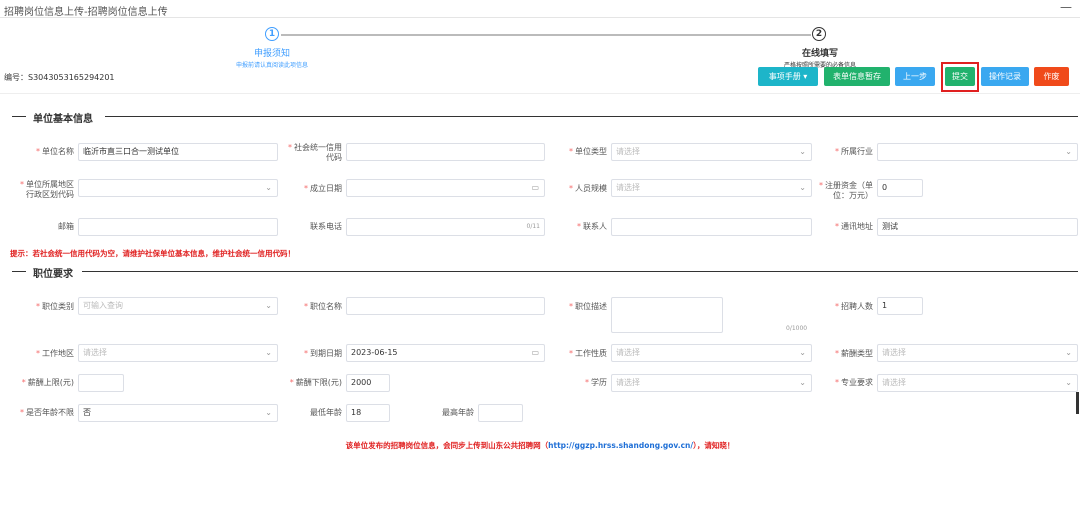 This screenshot has width=1080, height=520. What do you see at coordinates (592, 226) in the screenshot?
I see `contact-label: * 联系人` at bounding box center [592, 226].